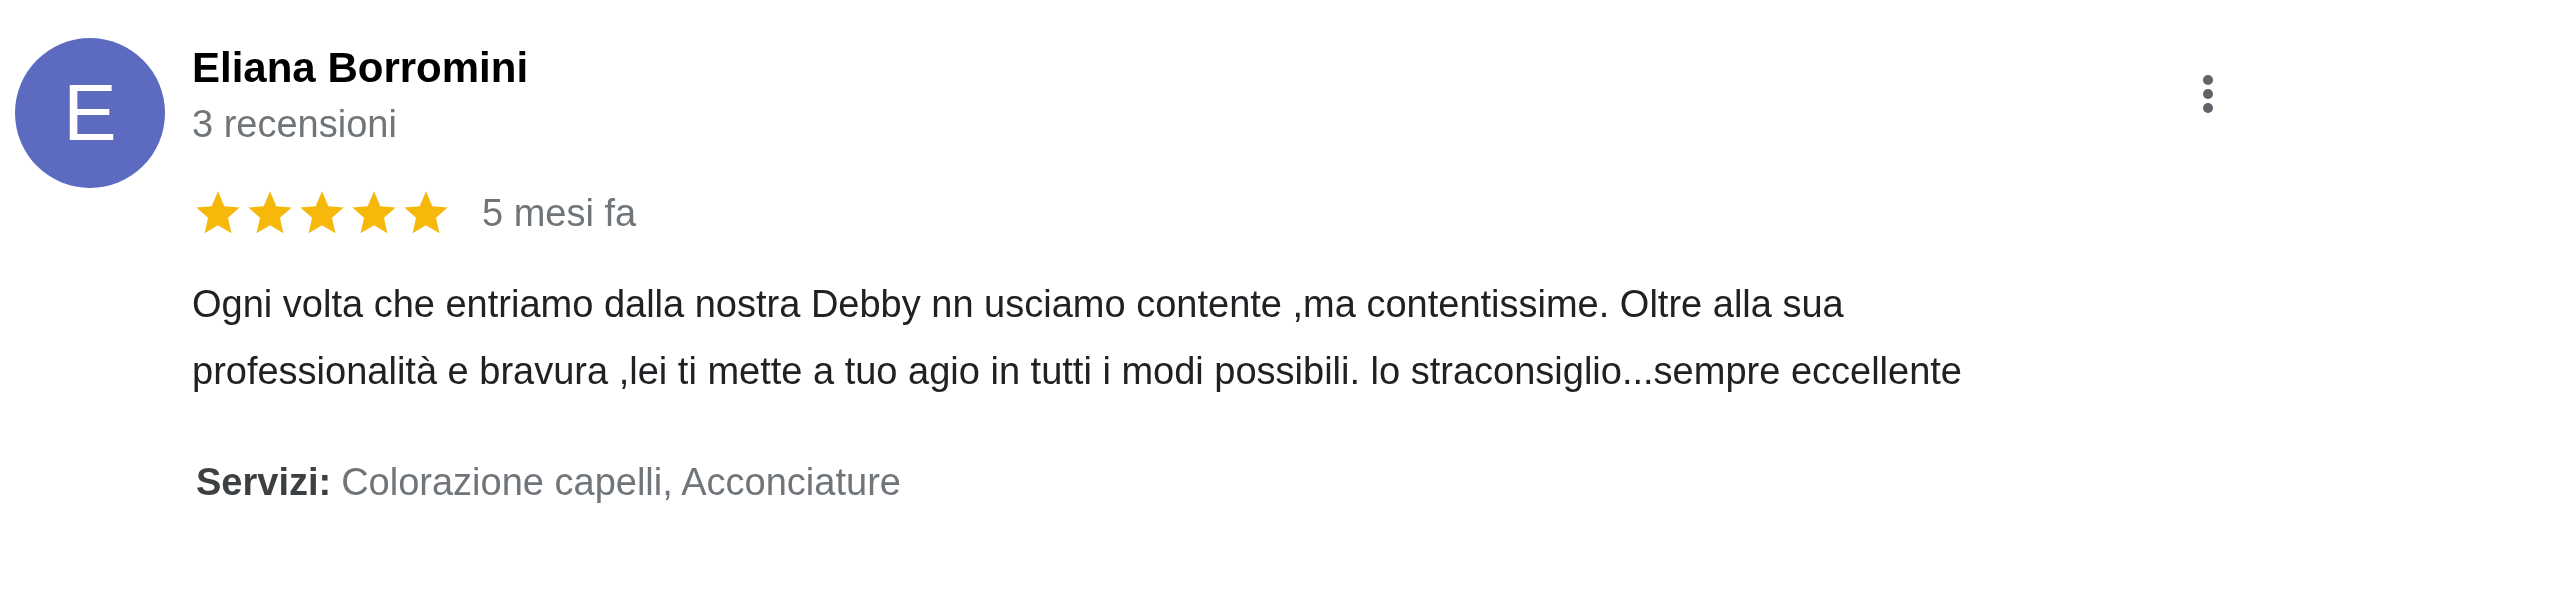 The width and height of the screenshot is (2567, 600). Describe the element at coordinates (621, 482) in the screenshot. I see `services-list: Colorazione capelli, Acconciature` at that location.